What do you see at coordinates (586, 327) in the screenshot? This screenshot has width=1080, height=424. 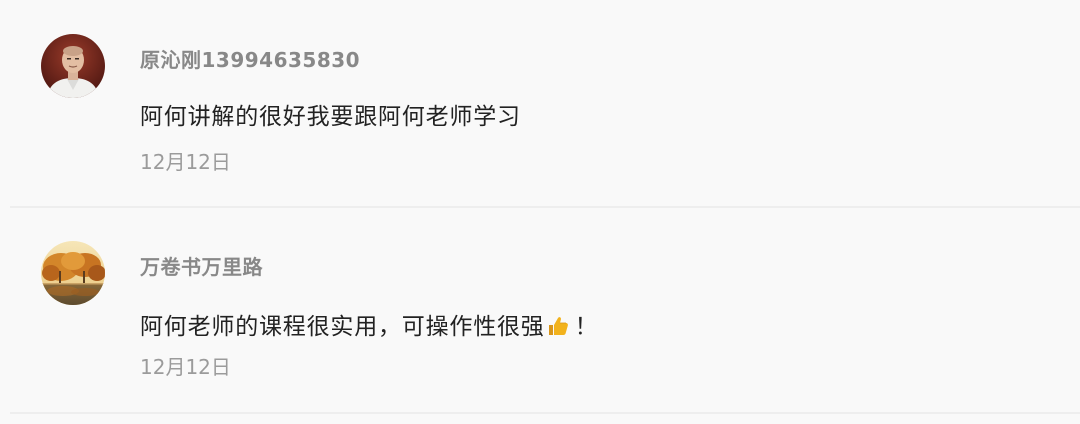 I see `comment-text-end: ！` at bounding box center [586, 327].